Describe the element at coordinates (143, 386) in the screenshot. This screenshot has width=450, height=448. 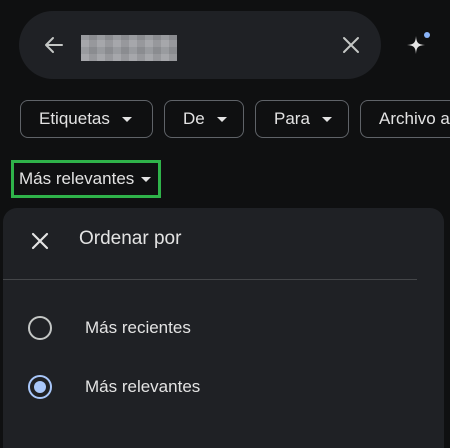
I see `option-label: Más relevantes` at that location.